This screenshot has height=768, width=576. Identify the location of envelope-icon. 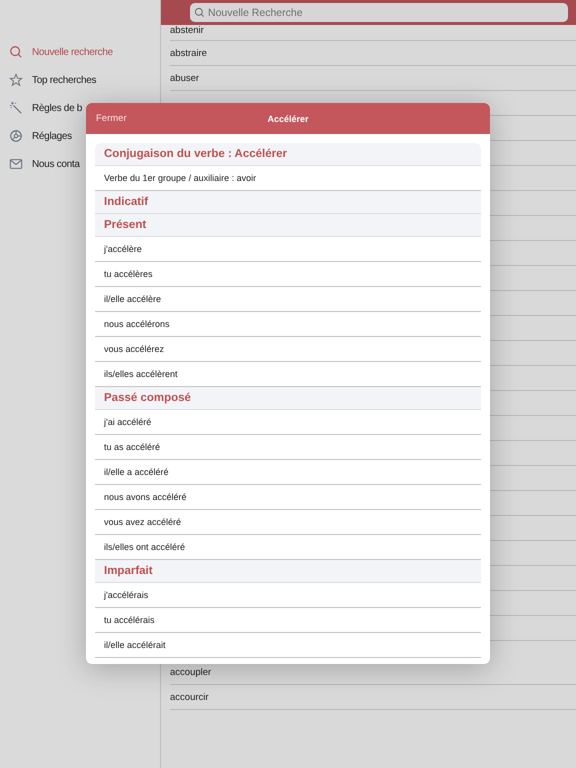
(16, 164).